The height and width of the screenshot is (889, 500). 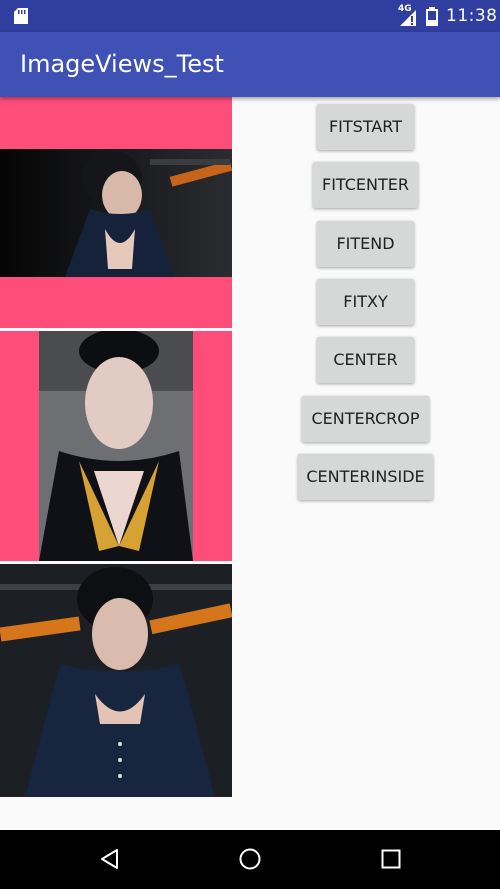 What do you see at coordinates (365, 360) in the screenshot?
I see `center-button: CENTER` at bounding box center [365, 360].